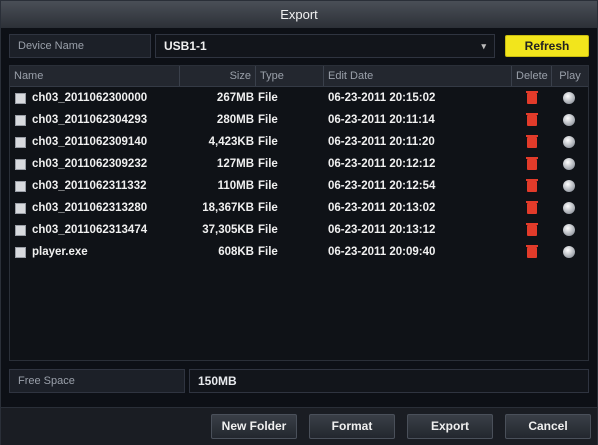  Describe the element at coordinates (236, 252) in the screenshot. I see `file-size: 608KB` at that location.